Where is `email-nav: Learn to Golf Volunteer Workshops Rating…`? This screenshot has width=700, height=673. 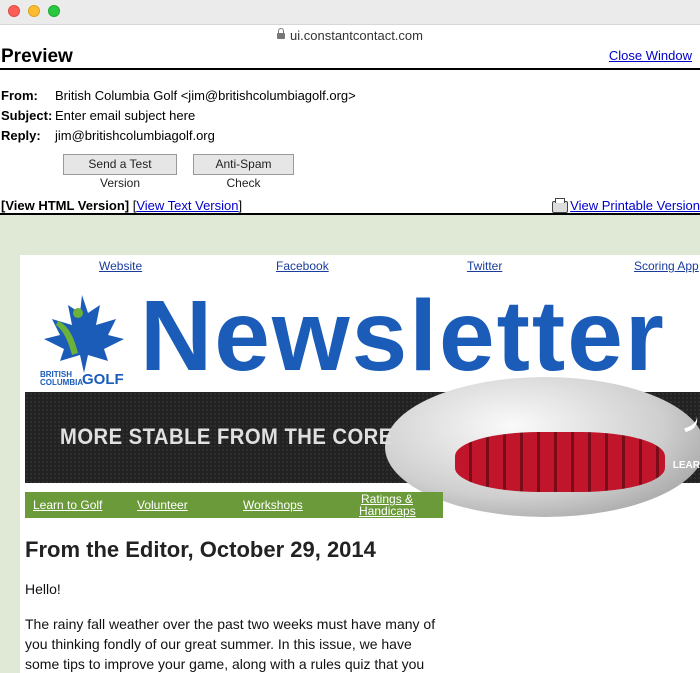 email-nav: Learn to Golf Volunteer Workshops Rating… is located at coordinates (234, 505).